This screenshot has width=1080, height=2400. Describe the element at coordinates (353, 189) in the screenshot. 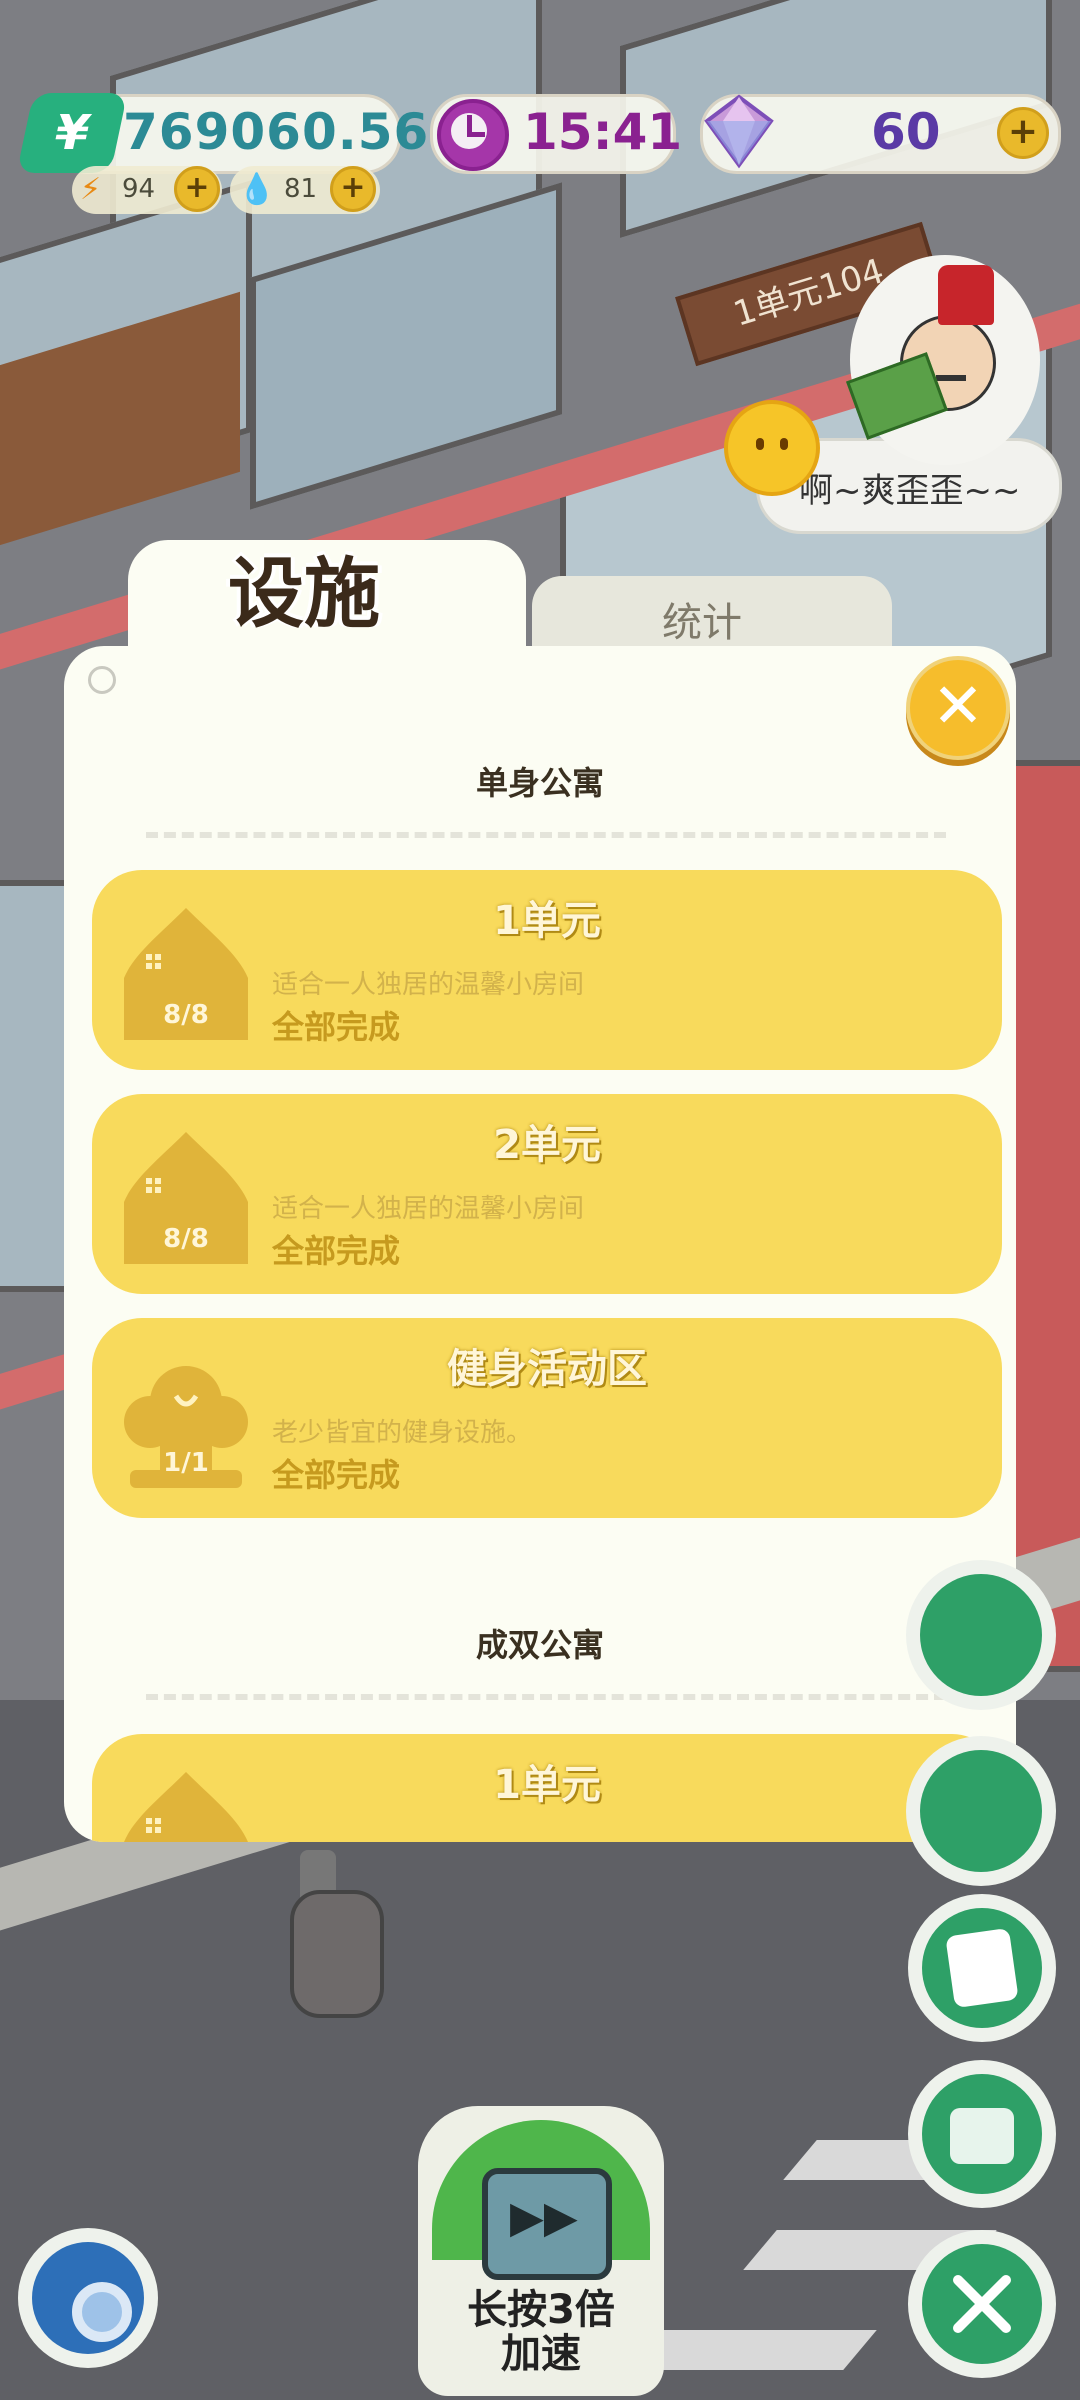

I see `add-water-button: +` at that location.